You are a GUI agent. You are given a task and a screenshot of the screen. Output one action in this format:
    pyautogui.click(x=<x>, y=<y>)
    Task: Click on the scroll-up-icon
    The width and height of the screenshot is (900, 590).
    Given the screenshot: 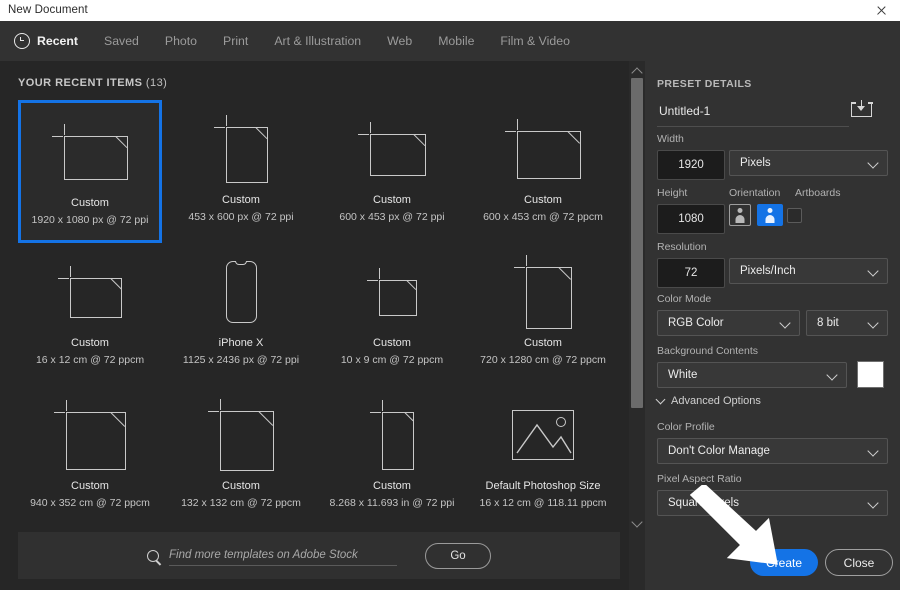 What is the action you would take?
    pyautogui.click(x=637, y=71)
    